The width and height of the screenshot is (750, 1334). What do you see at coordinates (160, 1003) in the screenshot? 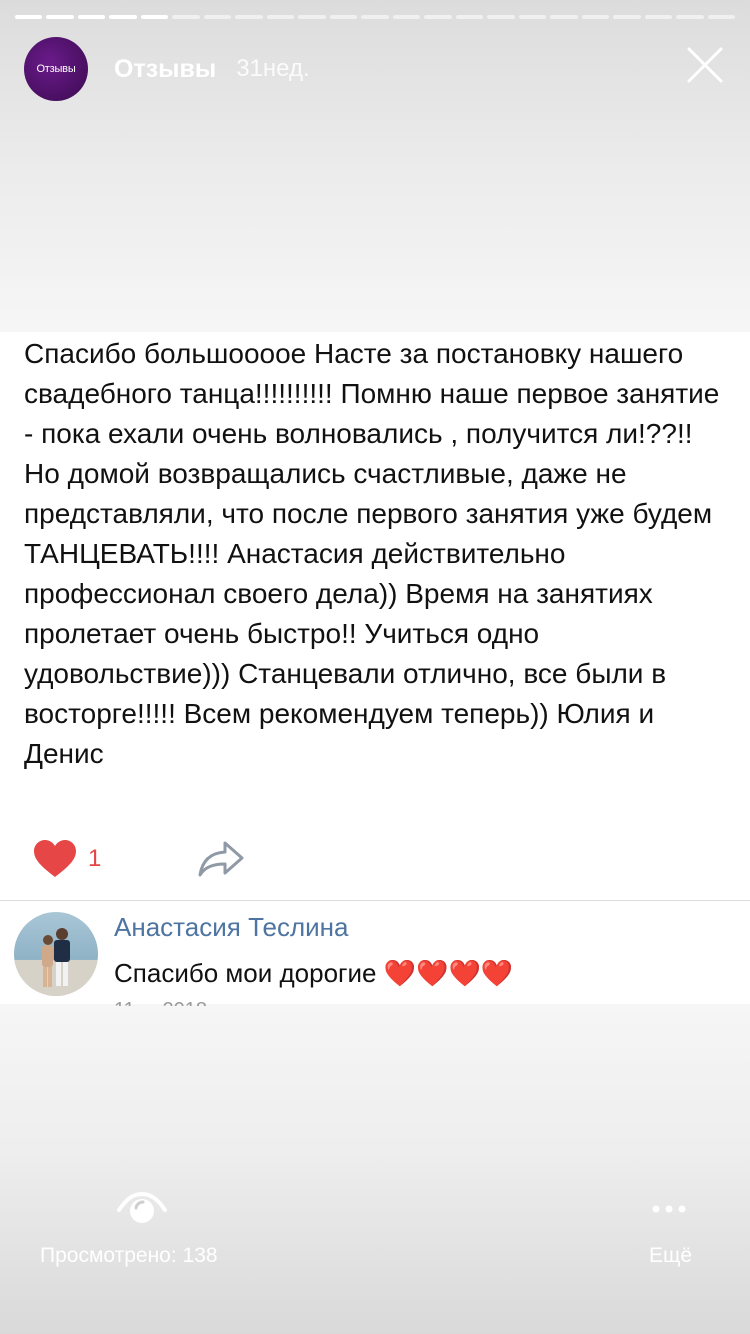
I see `comment-date: 11 ... 2018` at bounding box center [160, 1003].